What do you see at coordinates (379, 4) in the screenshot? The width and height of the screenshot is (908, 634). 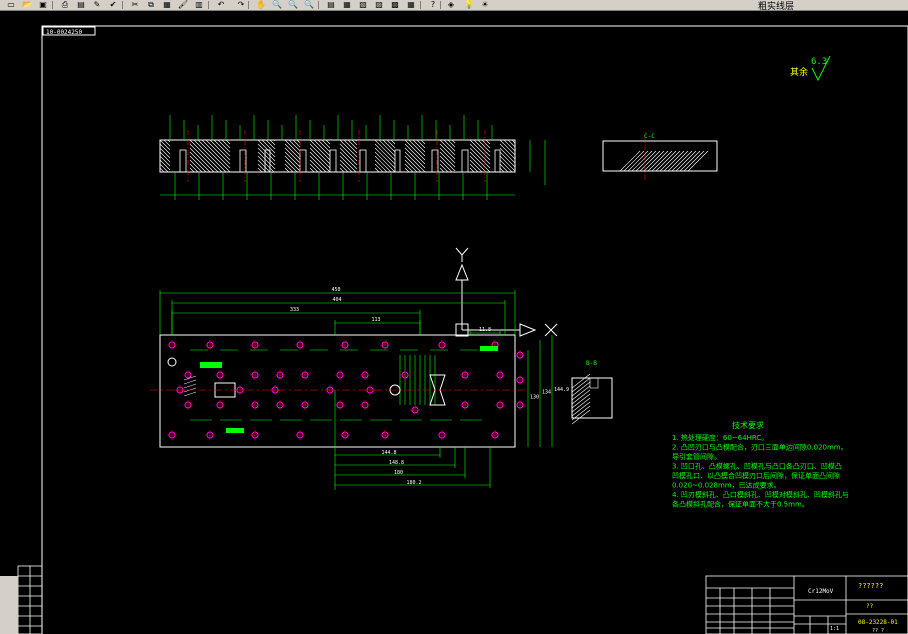 I see `sheetset-icon: ▨` at bounding box center [379, 4].